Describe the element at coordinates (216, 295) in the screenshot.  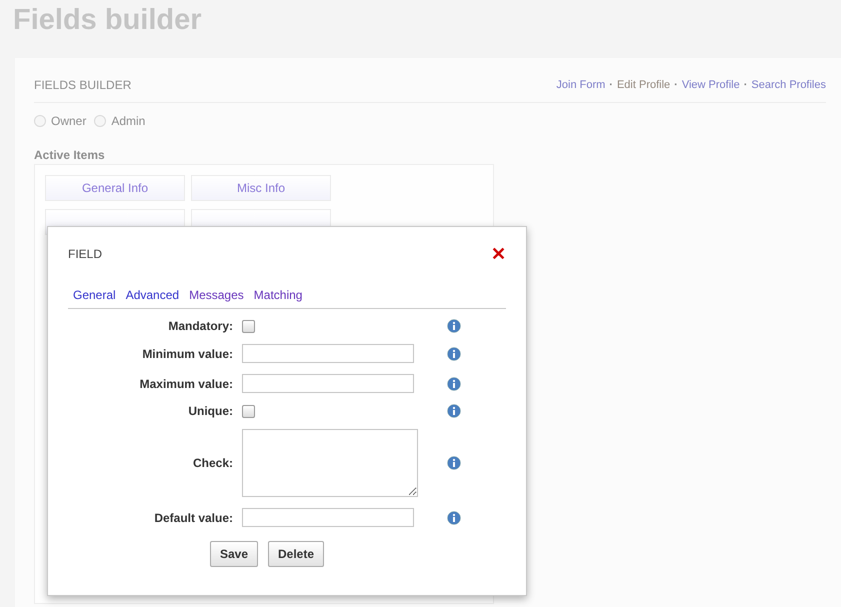
I see `tab-link: Messages` at that location.